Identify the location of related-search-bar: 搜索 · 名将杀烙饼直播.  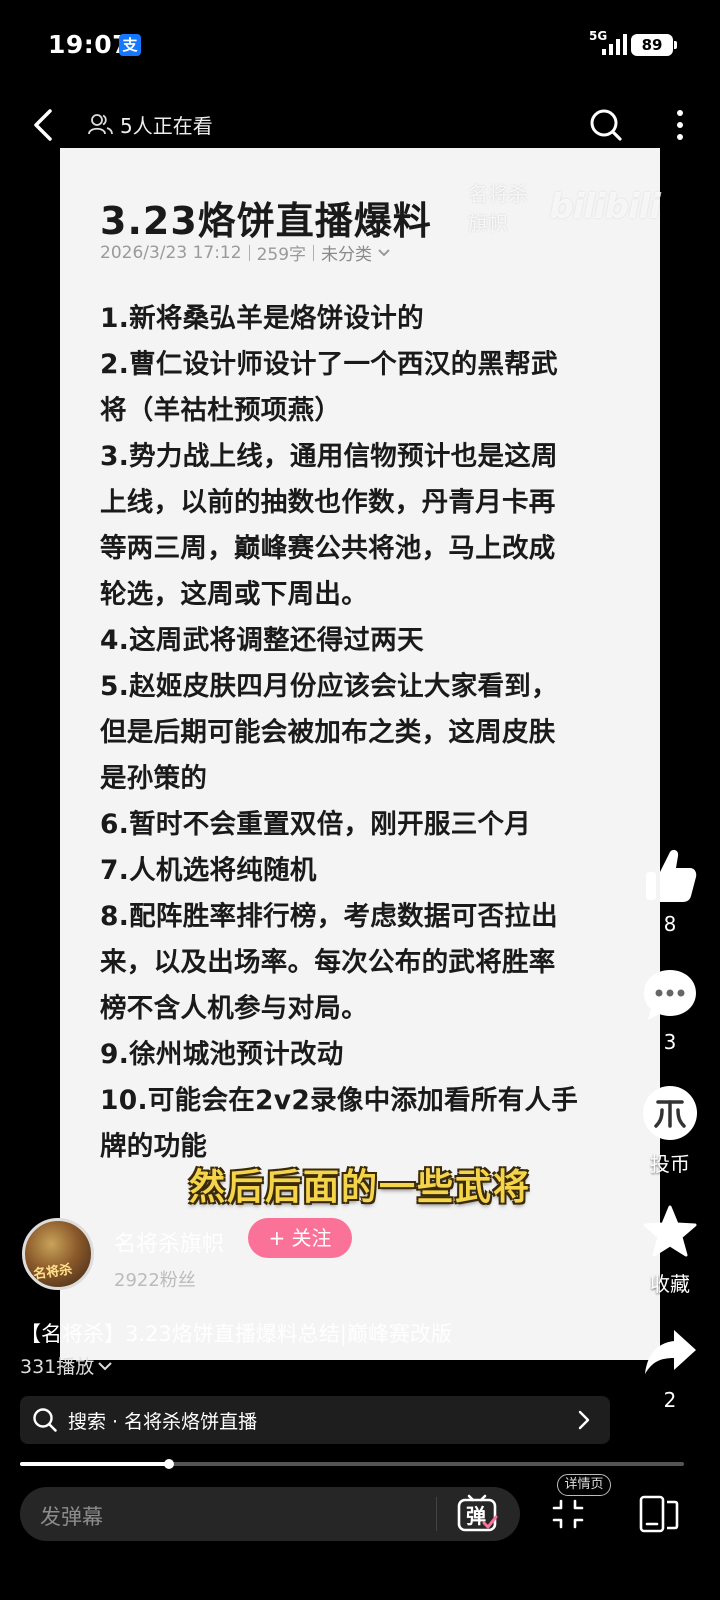
(315, 1420).